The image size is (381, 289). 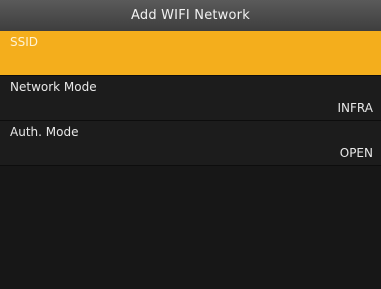 What do you see at coordinates (24, 42) in the screenshot?
I see `menu-item-label: SSID` at bounding box center [24, 42].